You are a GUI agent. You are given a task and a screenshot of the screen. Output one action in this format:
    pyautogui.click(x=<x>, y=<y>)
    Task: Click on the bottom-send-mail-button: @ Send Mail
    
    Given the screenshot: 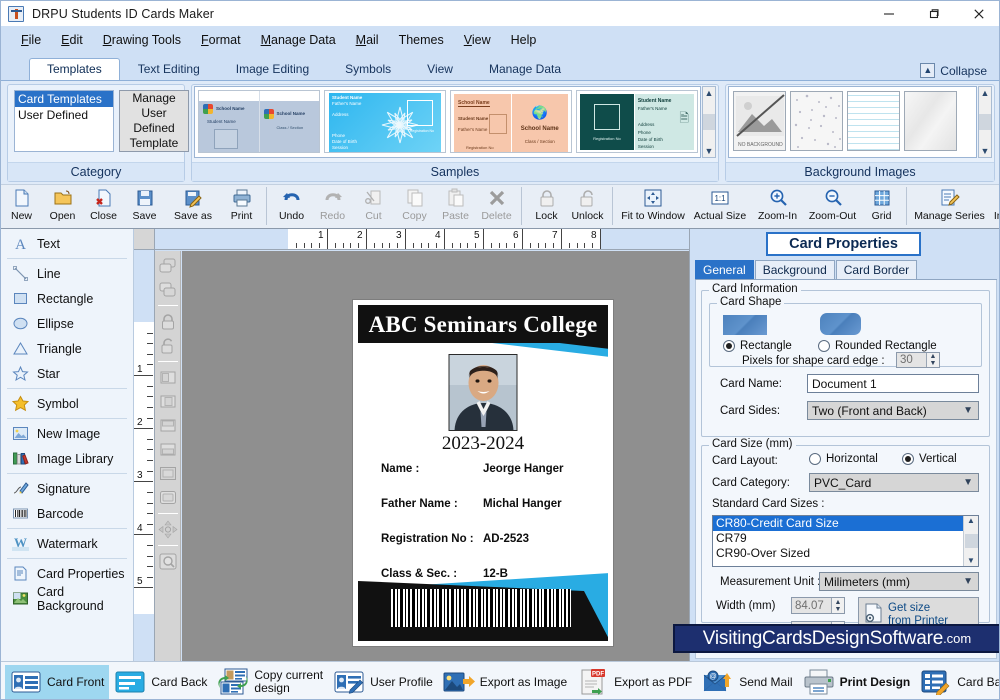 What is the action you would take?
    pyautogui.click(x=747, y=682)
    